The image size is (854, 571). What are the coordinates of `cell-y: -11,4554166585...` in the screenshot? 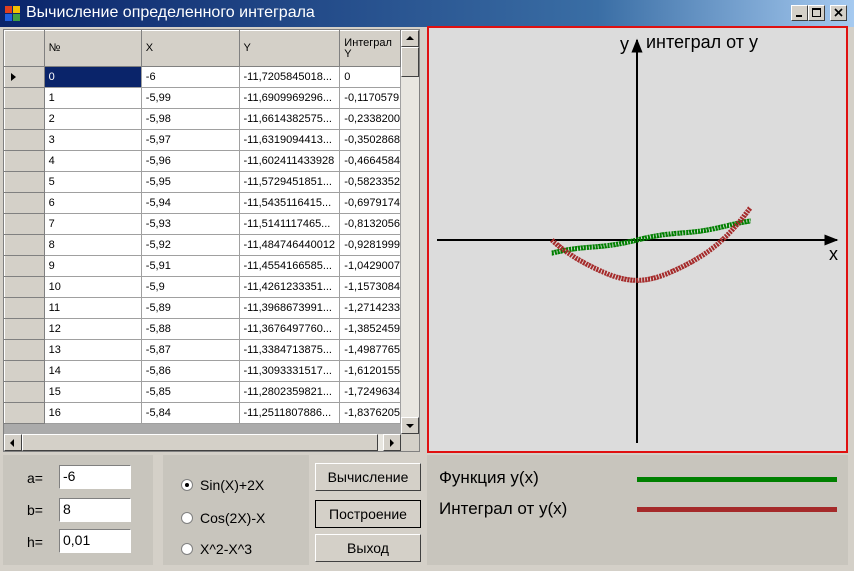 It's located at (290, 266).